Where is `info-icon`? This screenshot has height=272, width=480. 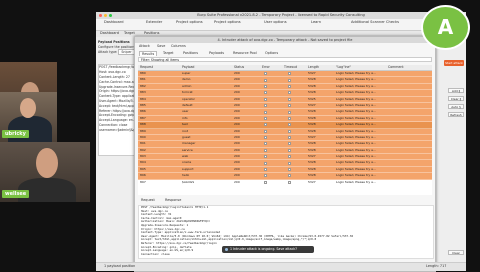
info-icon is located at coordinates (226, 249).